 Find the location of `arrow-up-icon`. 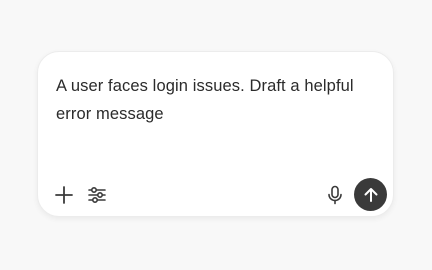

arrow-up-icon is located at coordinates (371, 195).